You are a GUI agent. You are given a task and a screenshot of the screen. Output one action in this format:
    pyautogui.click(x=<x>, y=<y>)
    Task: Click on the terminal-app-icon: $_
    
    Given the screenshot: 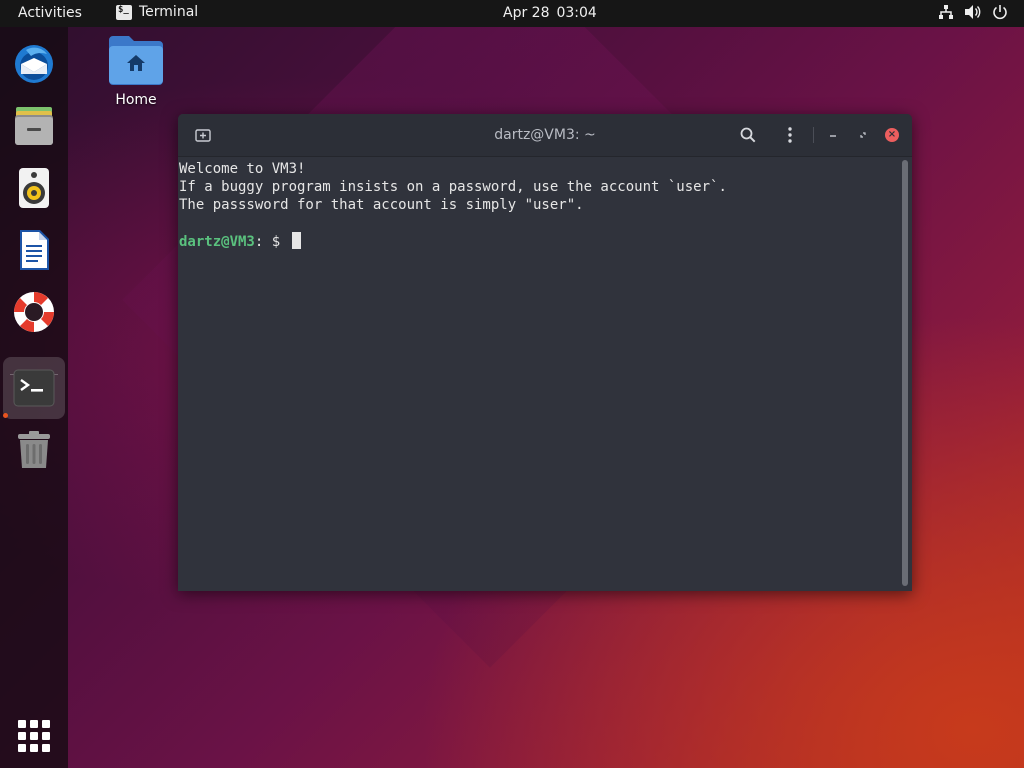 What is the action you would take?
    pyautogui.click(x=124, y=12)
    